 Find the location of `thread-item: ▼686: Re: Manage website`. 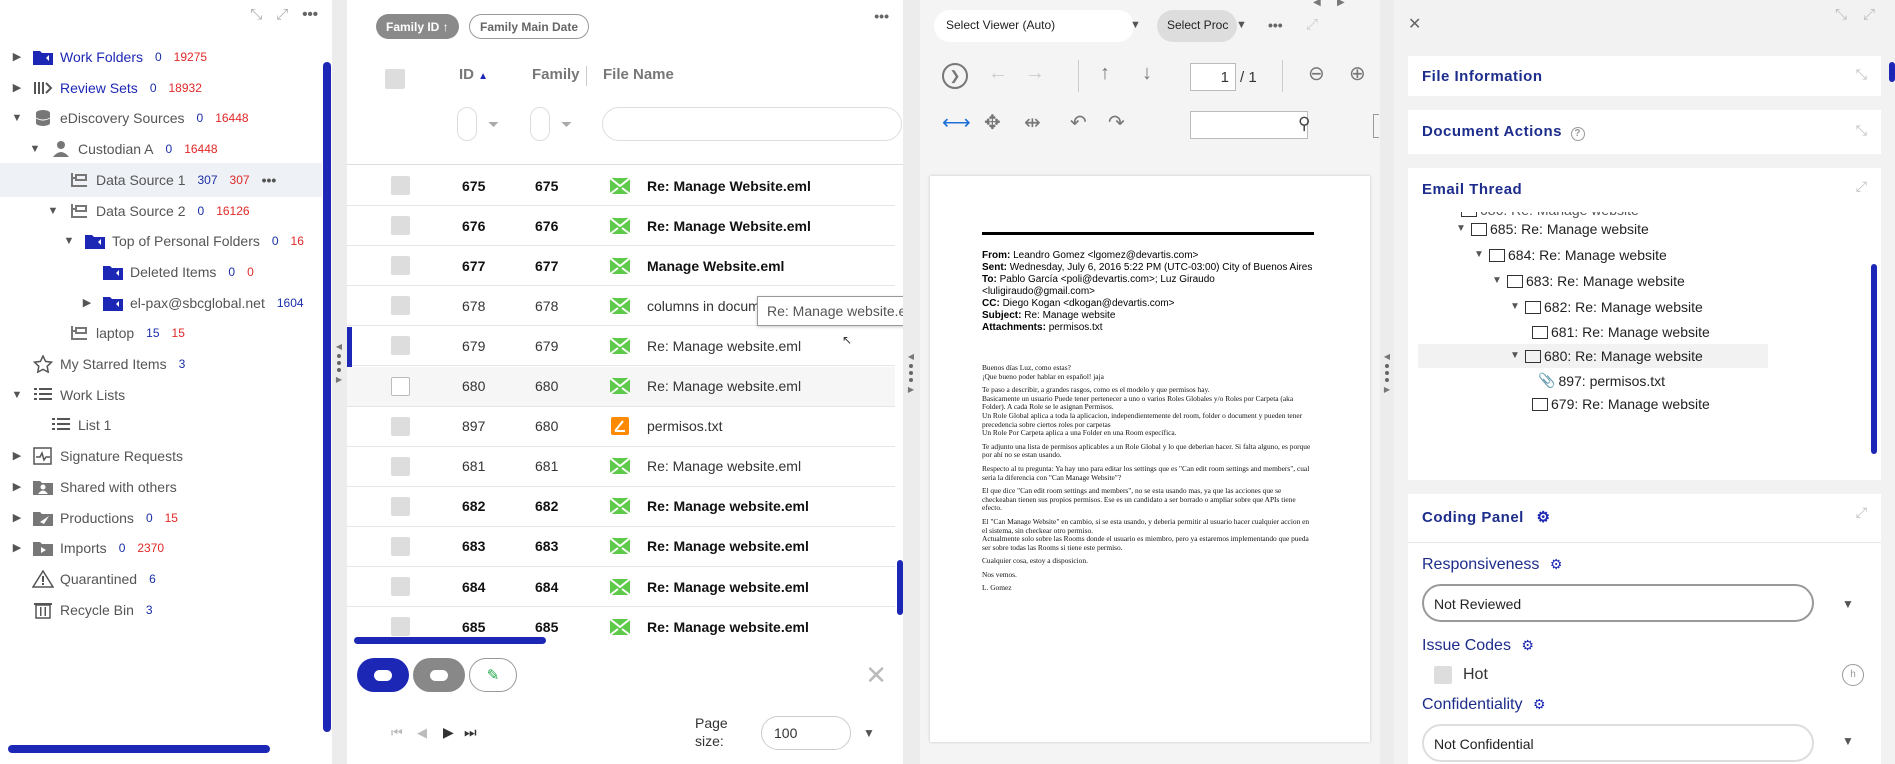

thread-item: ▼686: Re: Manage website is located at coordinates (1541, 215).